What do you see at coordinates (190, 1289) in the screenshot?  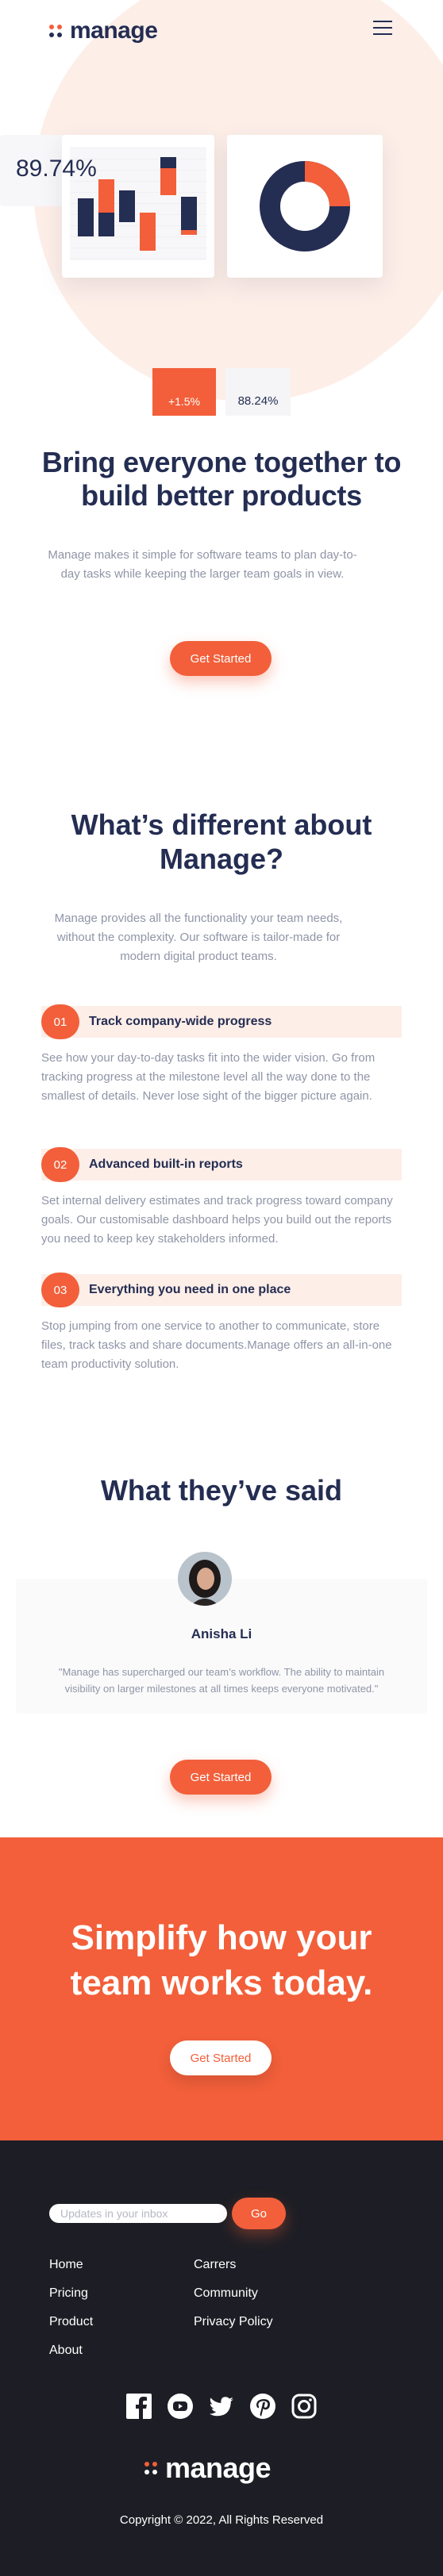 I see `feature-title: Everything you need in one place` at bounding box center [190, 1289].